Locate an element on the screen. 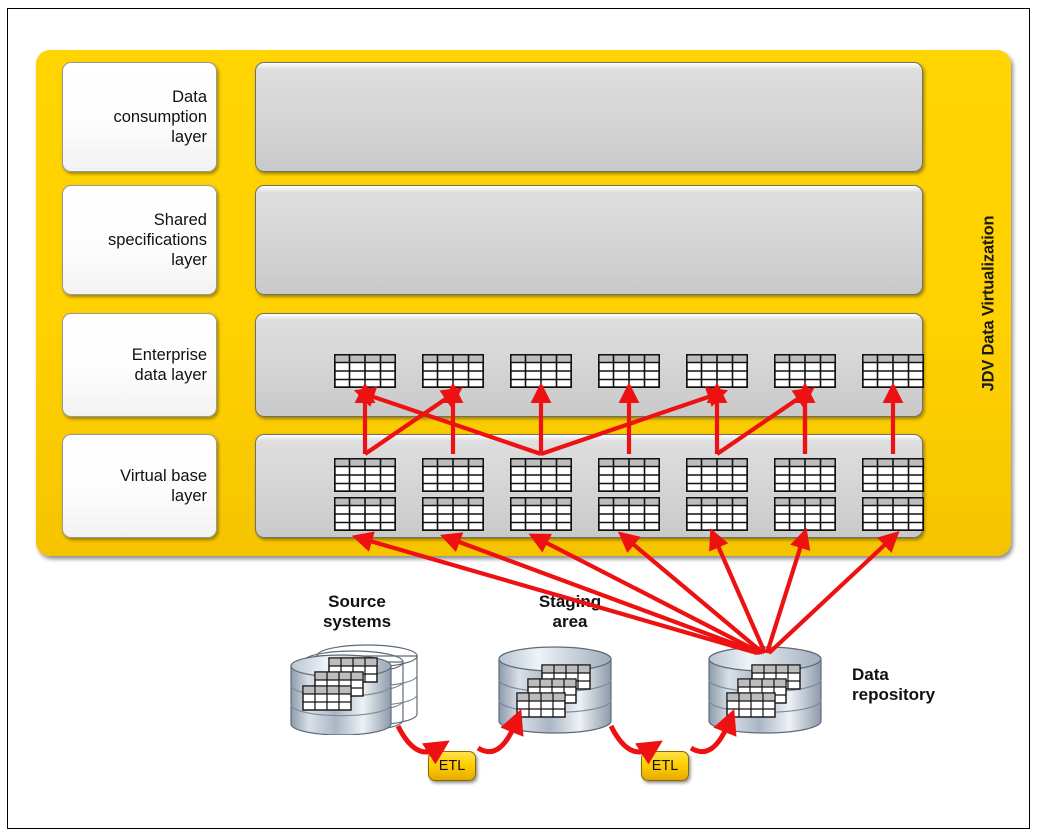  virtual-base-table-r1-c2 is located at coordinates (453, 475).